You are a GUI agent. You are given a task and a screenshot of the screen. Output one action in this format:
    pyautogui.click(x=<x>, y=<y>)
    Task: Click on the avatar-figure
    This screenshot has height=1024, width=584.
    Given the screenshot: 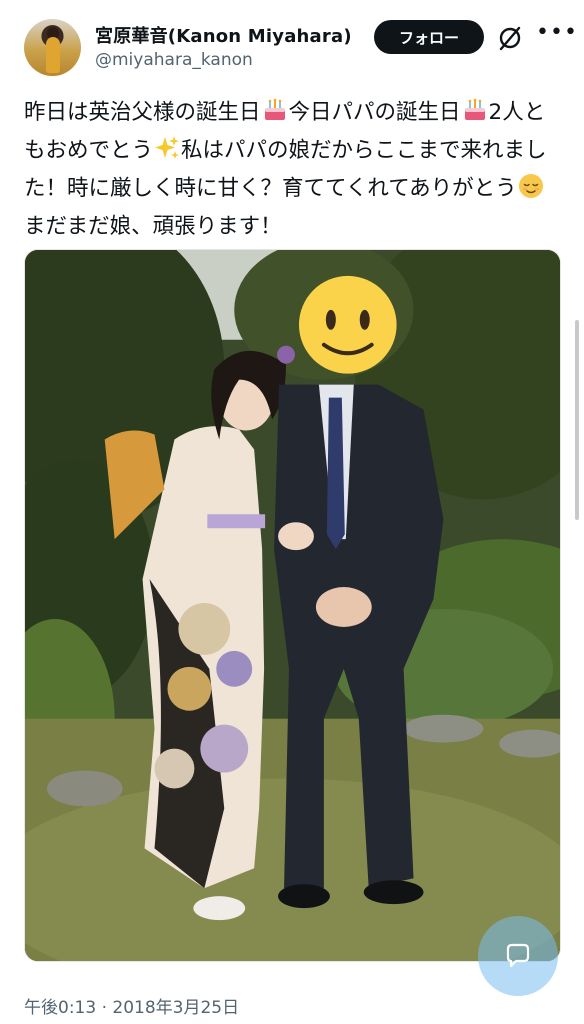 What is the action you would take?
    pyautogui.click(x=53, y=55)
    